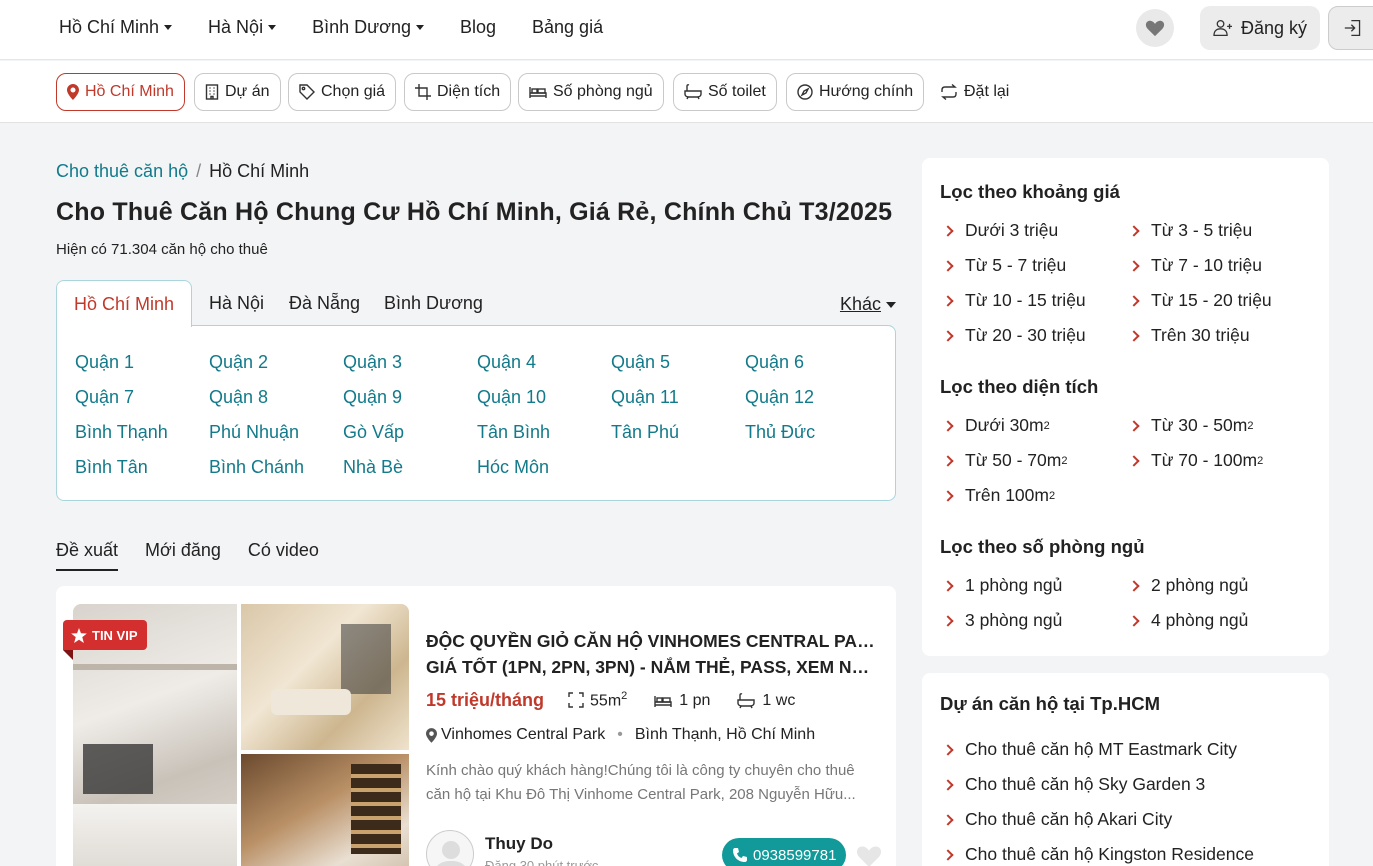  Describe the element at coordinates (645, 432) in the screenshot. I see `district-link: Tân Phú` at that location.